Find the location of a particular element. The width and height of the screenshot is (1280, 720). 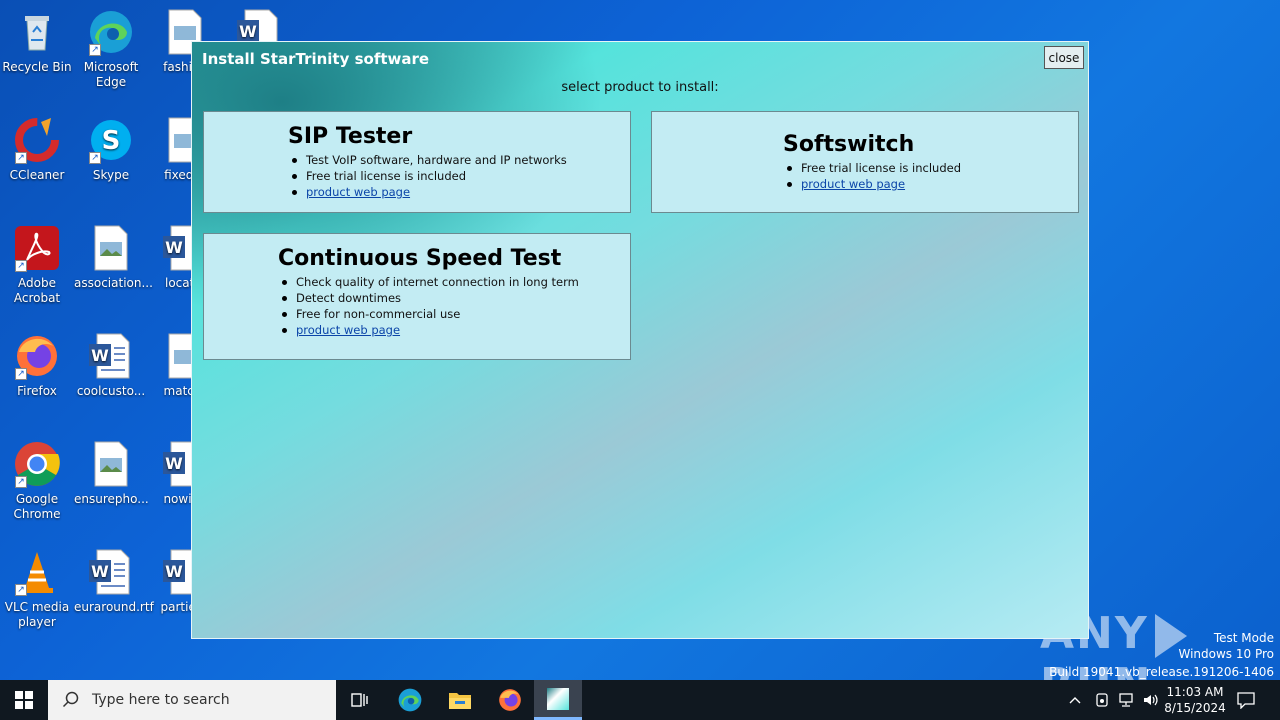

startrinity-app-icon is located at coordinates (558, 698).